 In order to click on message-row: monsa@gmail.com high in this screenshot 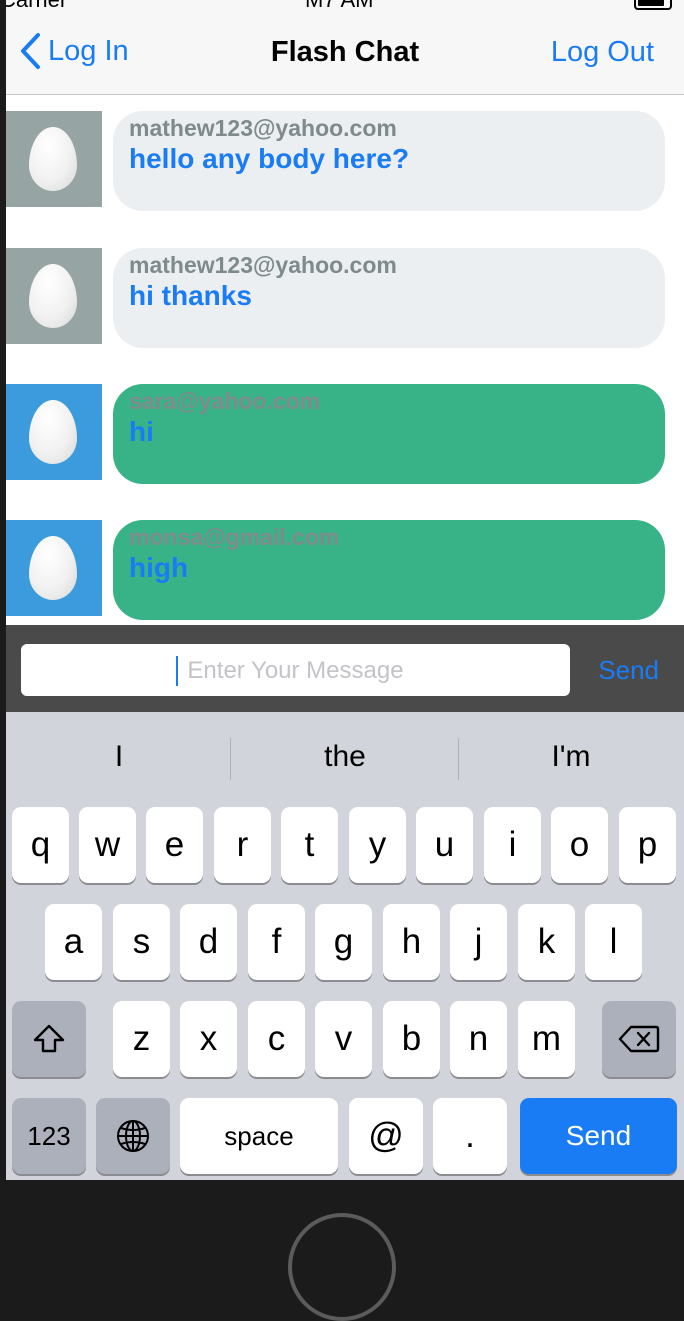, I will do `click(345, 562)`.